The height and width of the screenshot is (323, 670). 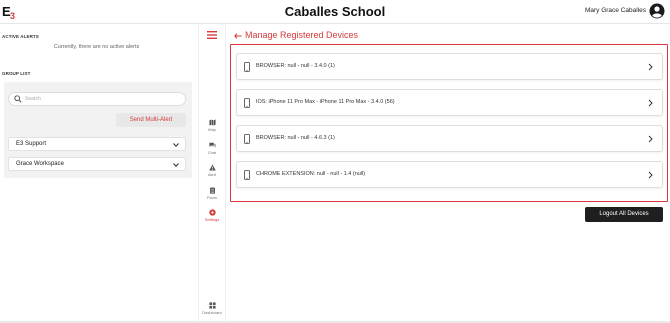 What do you see at coordinates (295, 138) in the screenshot?
I see `device-label: BROWSER: null - null - 4.6.3 (1)` at bounding box center [295, 138].